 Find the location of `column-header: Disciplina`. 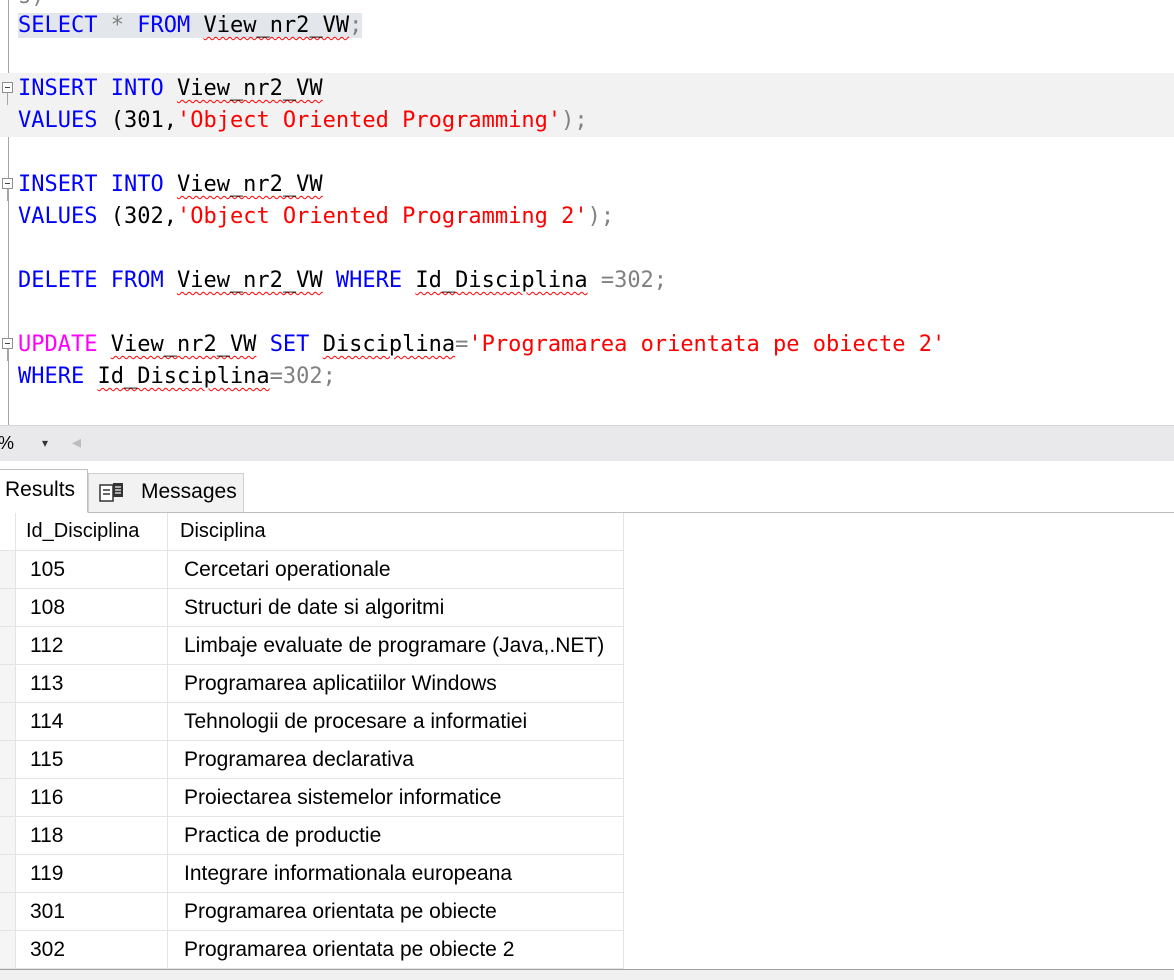

column-header: Disciplina is located at coordinates (396, 532).